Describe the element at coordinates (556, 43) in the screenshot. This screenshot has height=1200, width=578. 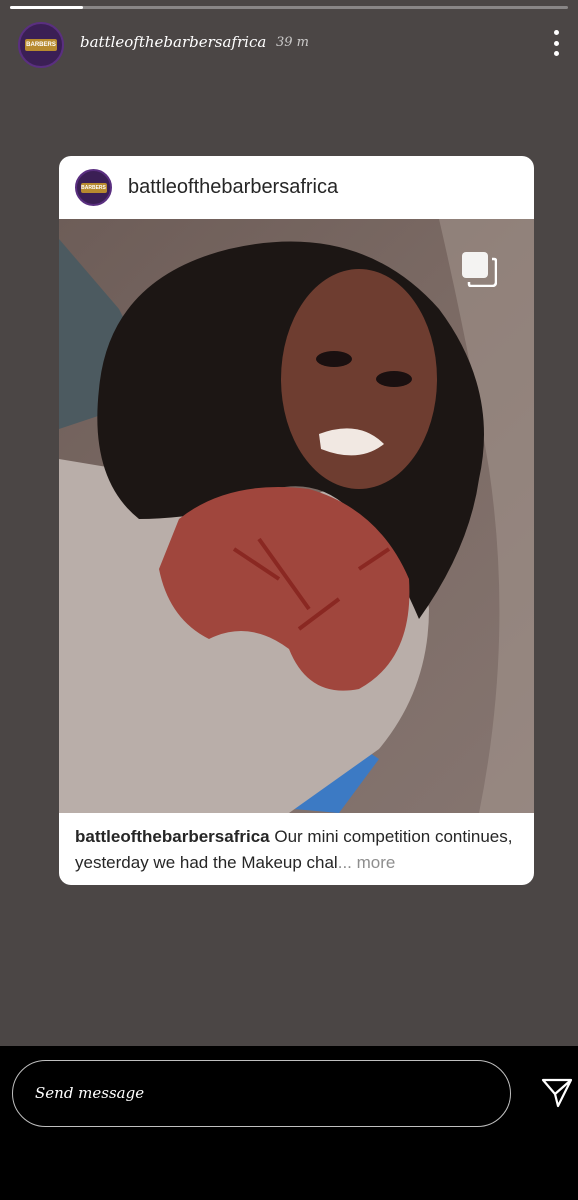
I see `more-vertical-icon` at that location.